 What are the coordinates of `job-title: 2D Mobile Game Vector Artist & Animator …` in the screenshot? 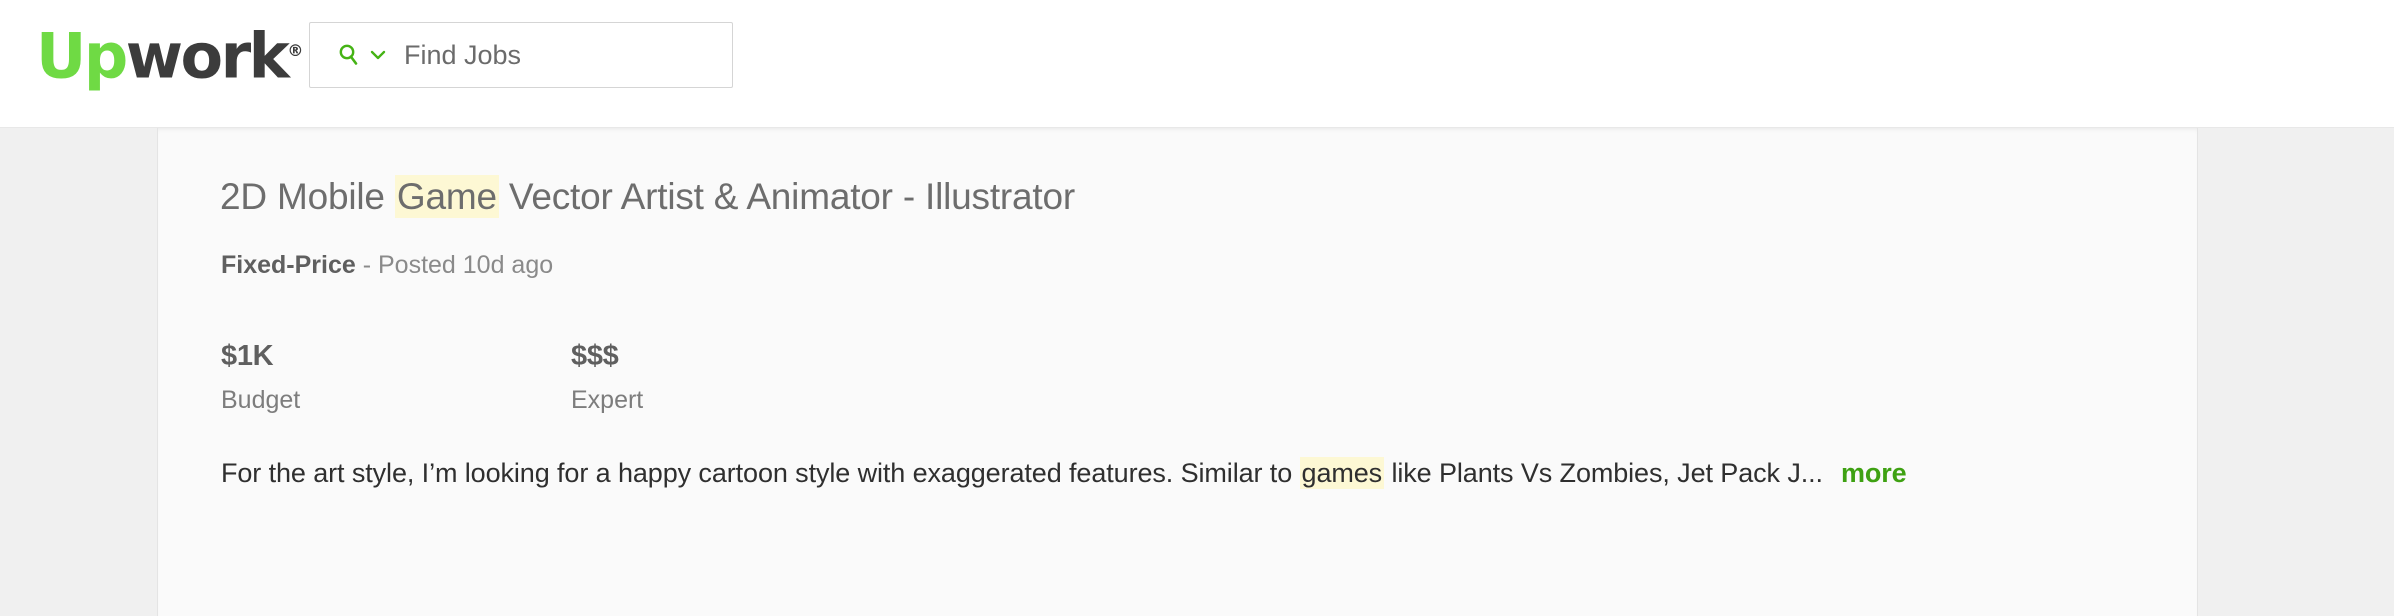 It's located at (648, 196).